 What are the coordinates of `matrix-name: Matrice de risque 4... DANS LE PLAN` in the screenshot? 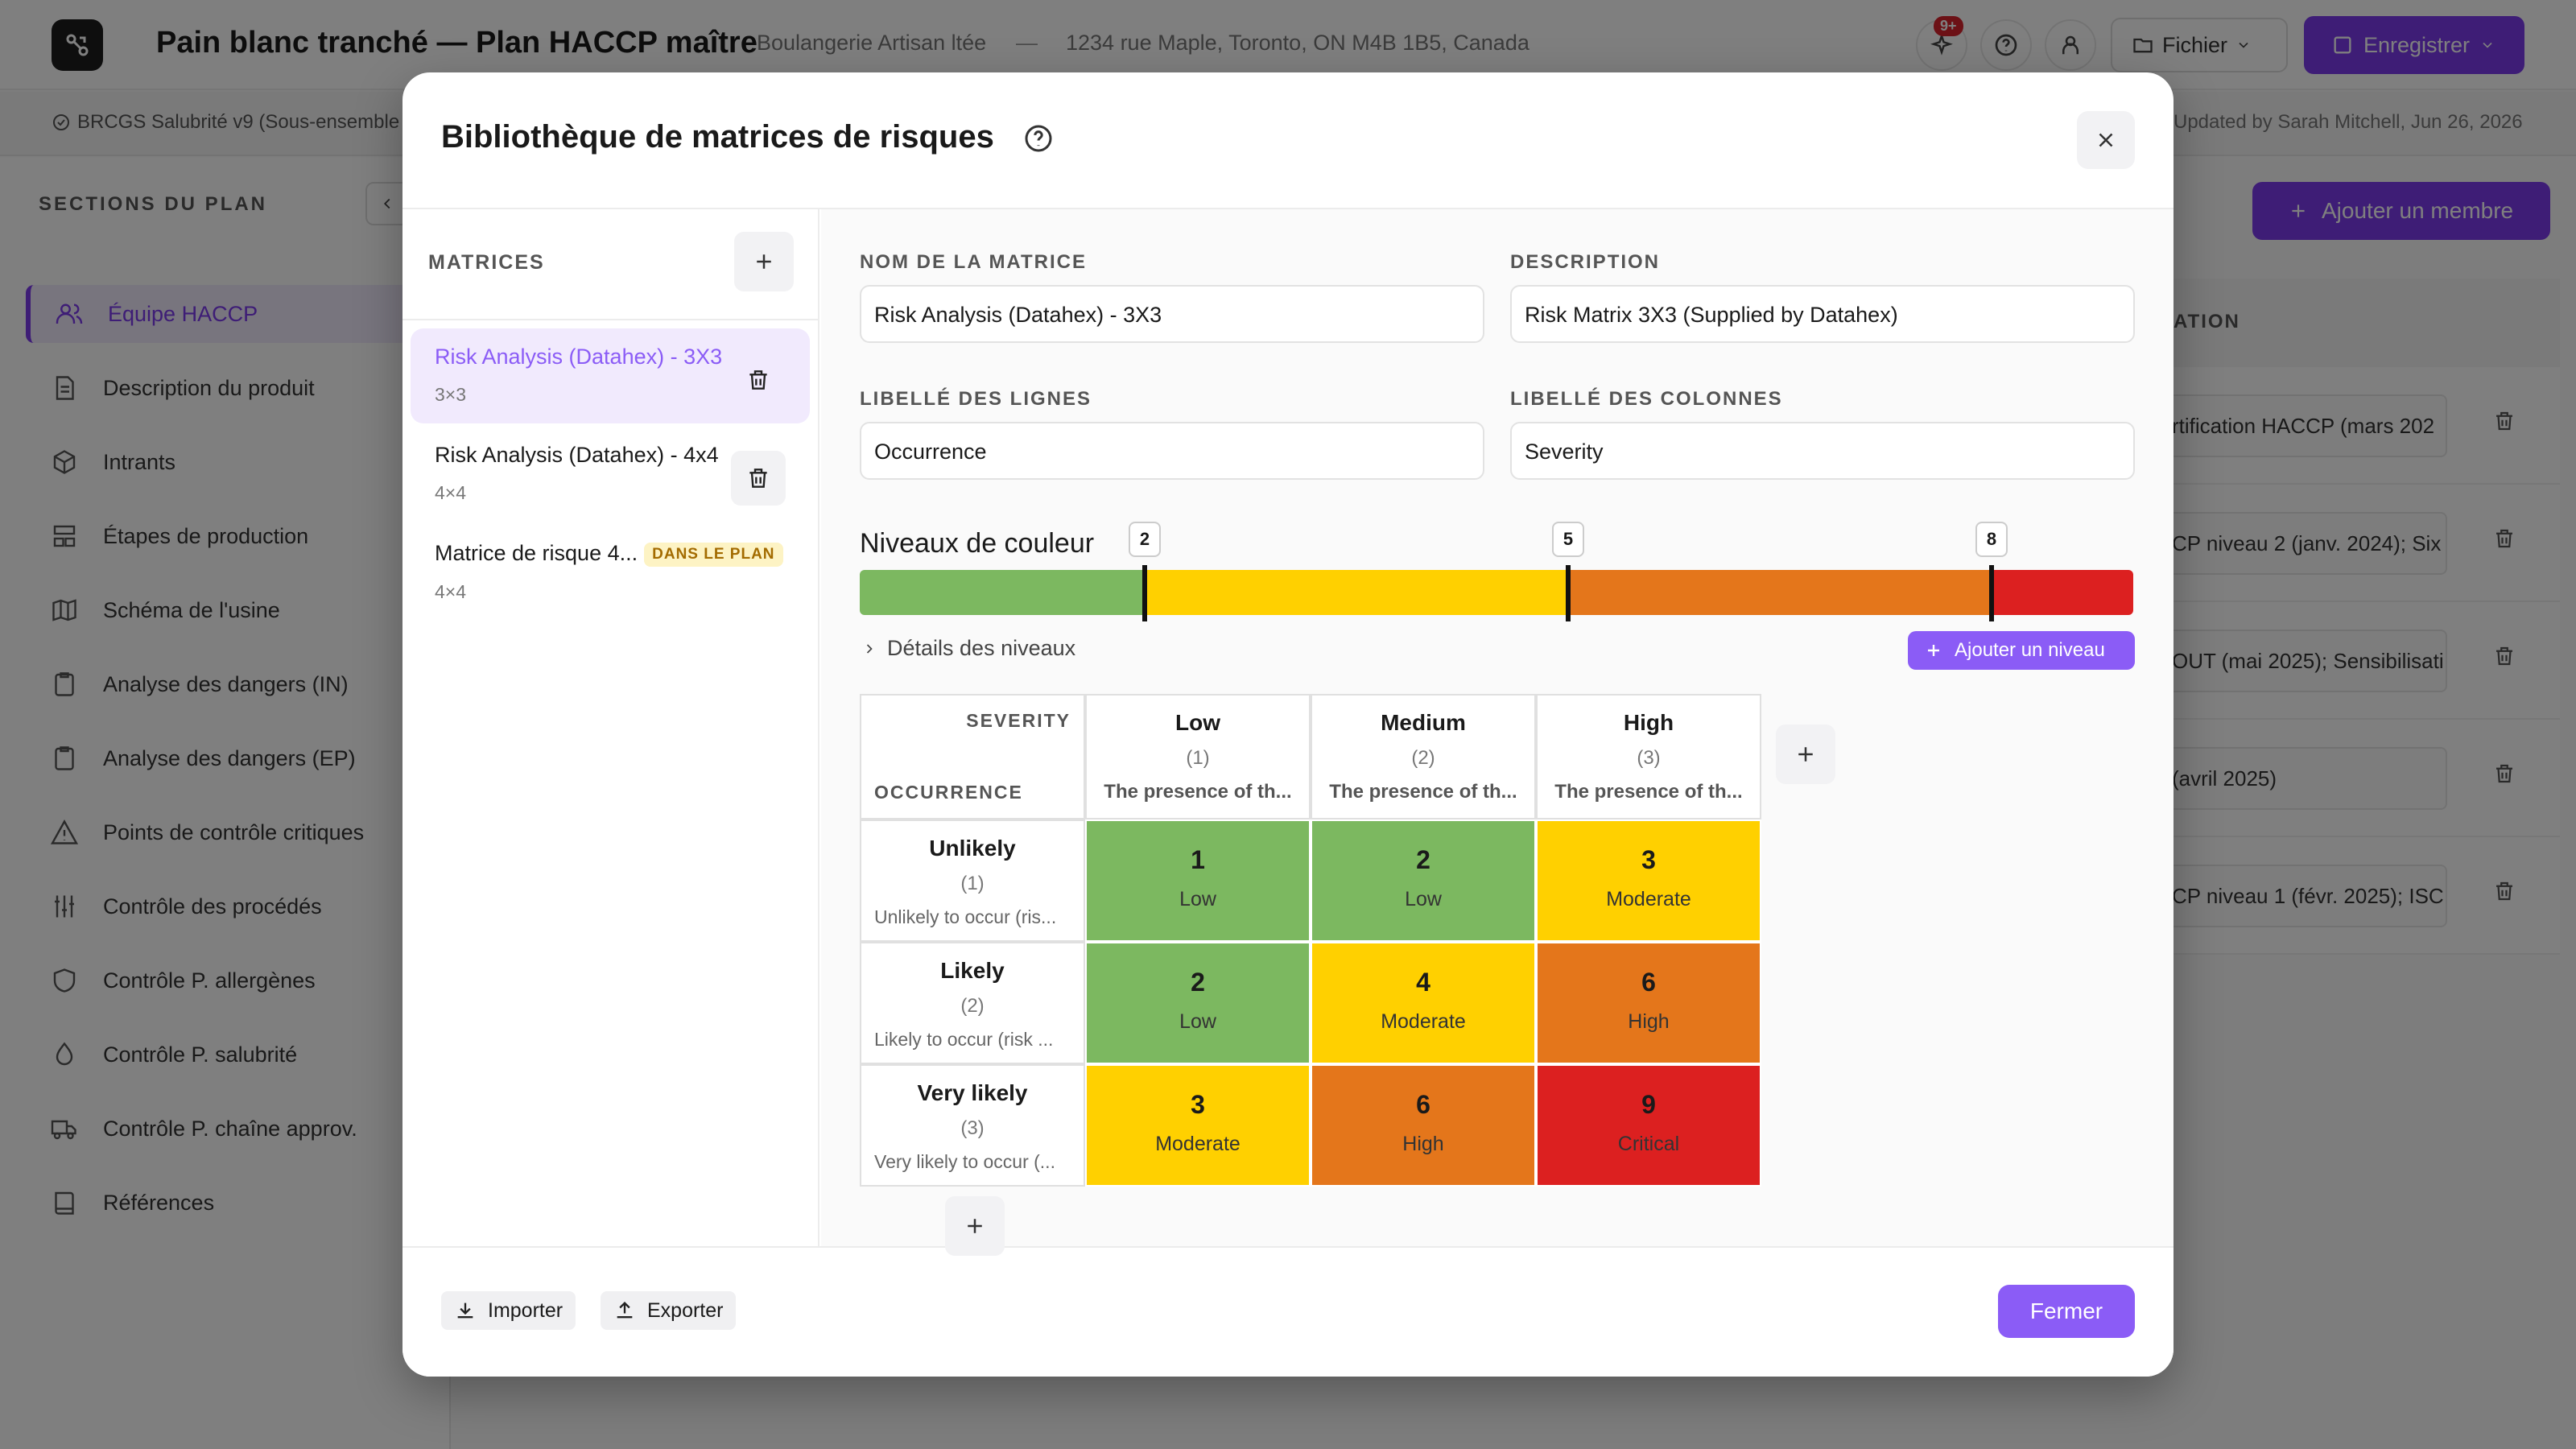 It's located at (610, 554).